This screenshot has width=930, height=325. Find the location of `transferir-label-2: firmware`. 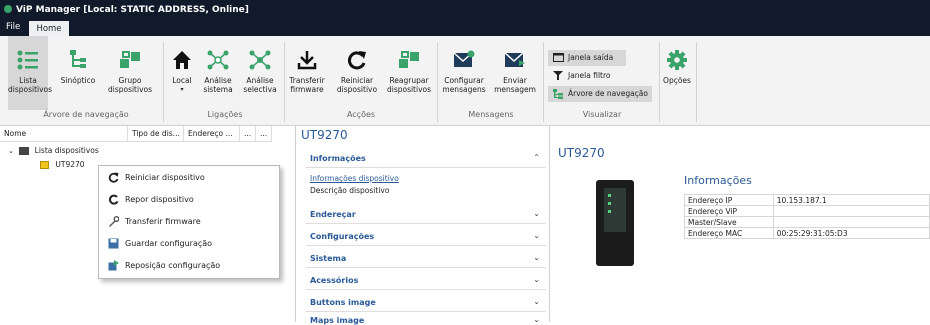

transferir-label-2: firmware is located at coordinates (307, 89).